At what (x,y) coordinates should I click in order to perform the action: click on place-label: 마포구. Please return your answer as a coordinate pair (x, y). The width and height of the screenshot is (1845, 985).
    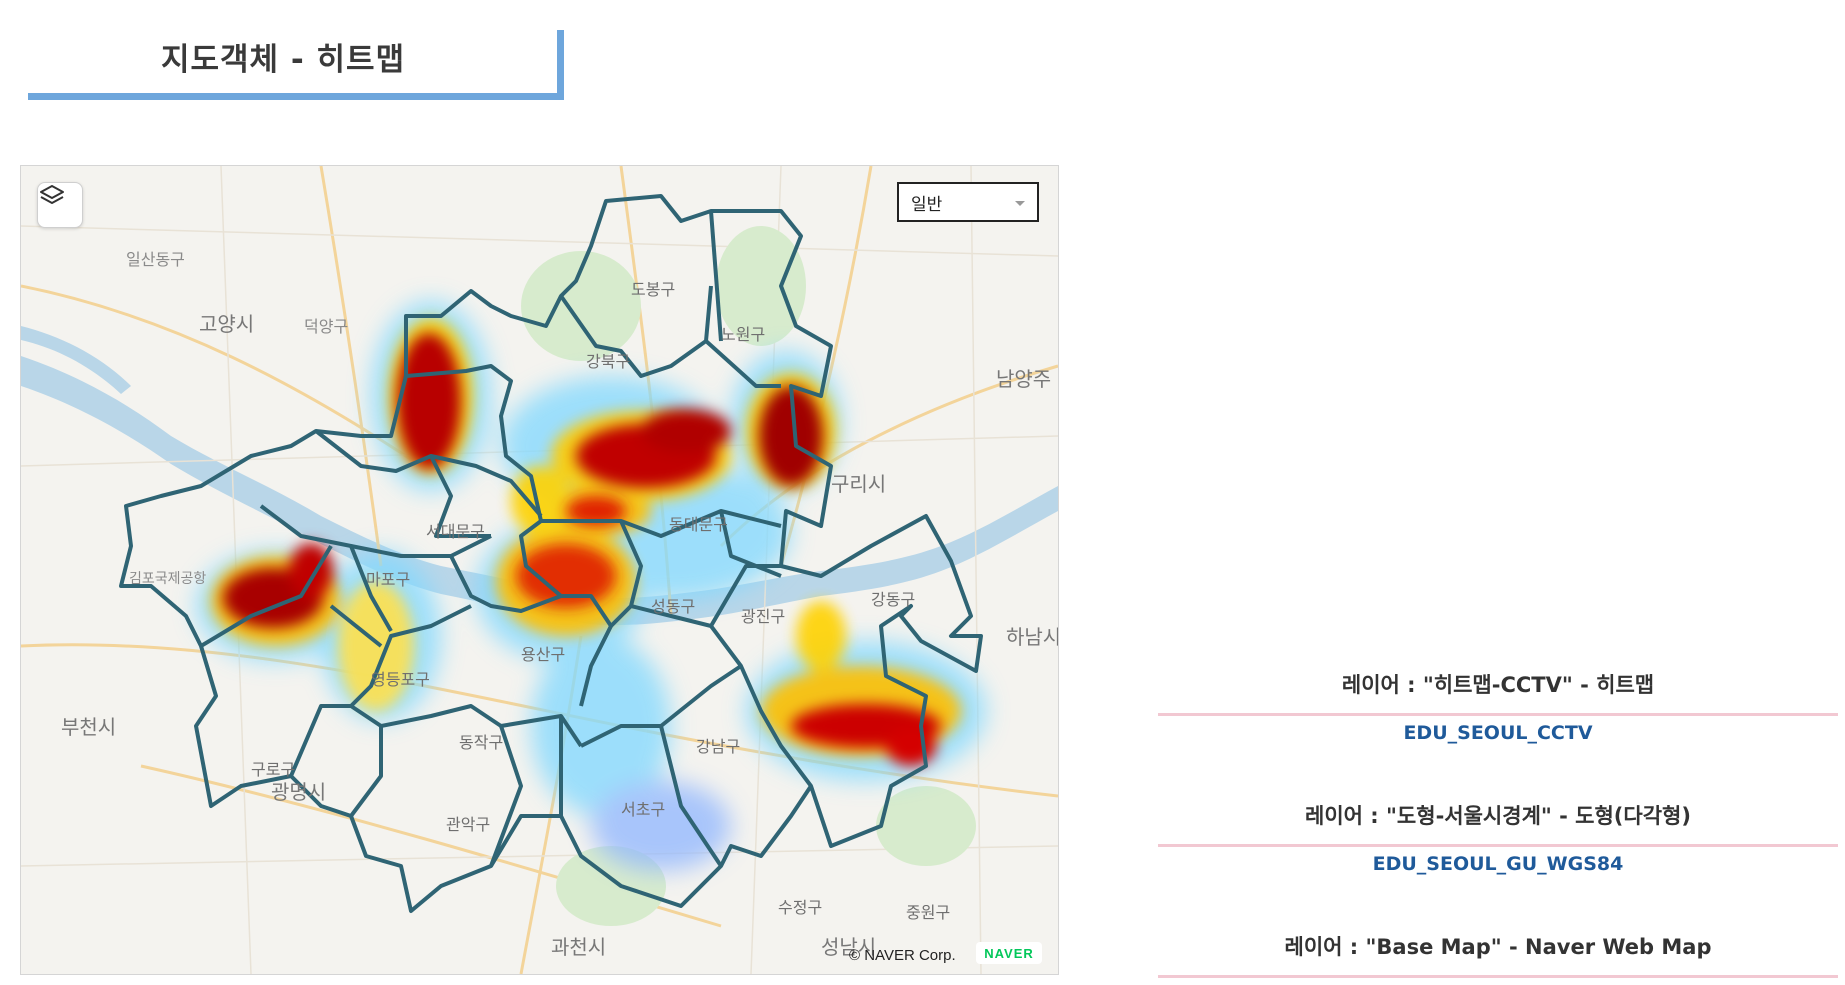
    Looking at the image, I should click on (388, 579).